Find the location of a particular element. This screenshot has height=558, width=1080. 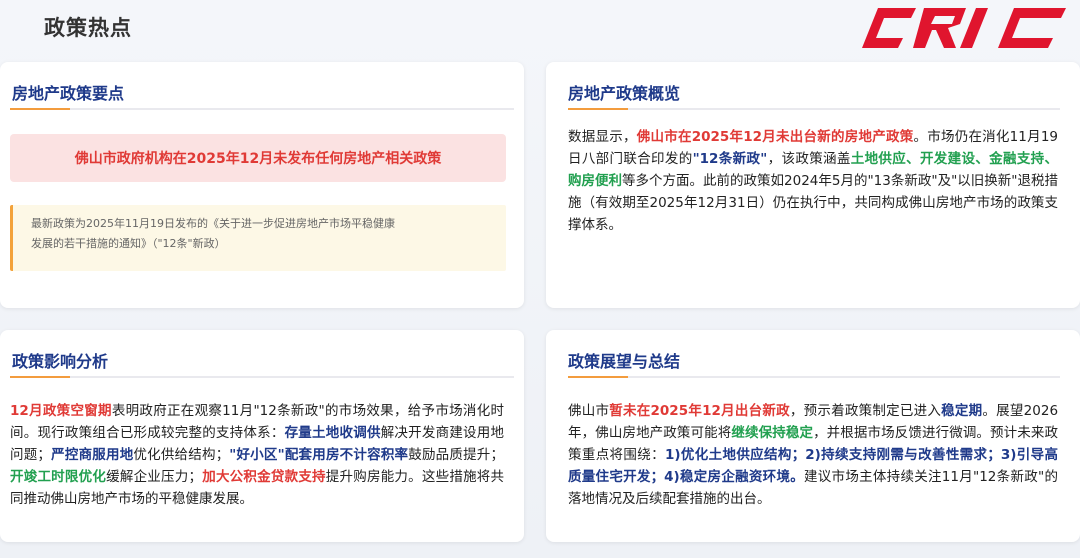

card-title: 政策影响分析 is located at coordinates (60, 361).